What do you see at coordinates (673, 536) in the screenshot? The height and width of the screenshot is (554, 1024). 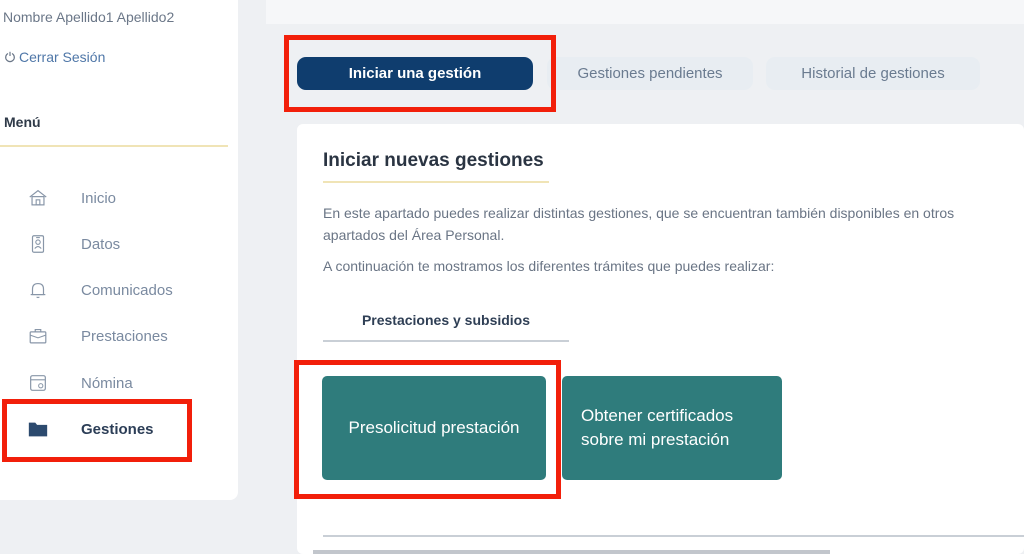 I see `card-divider` at bounding box center [673, 536].